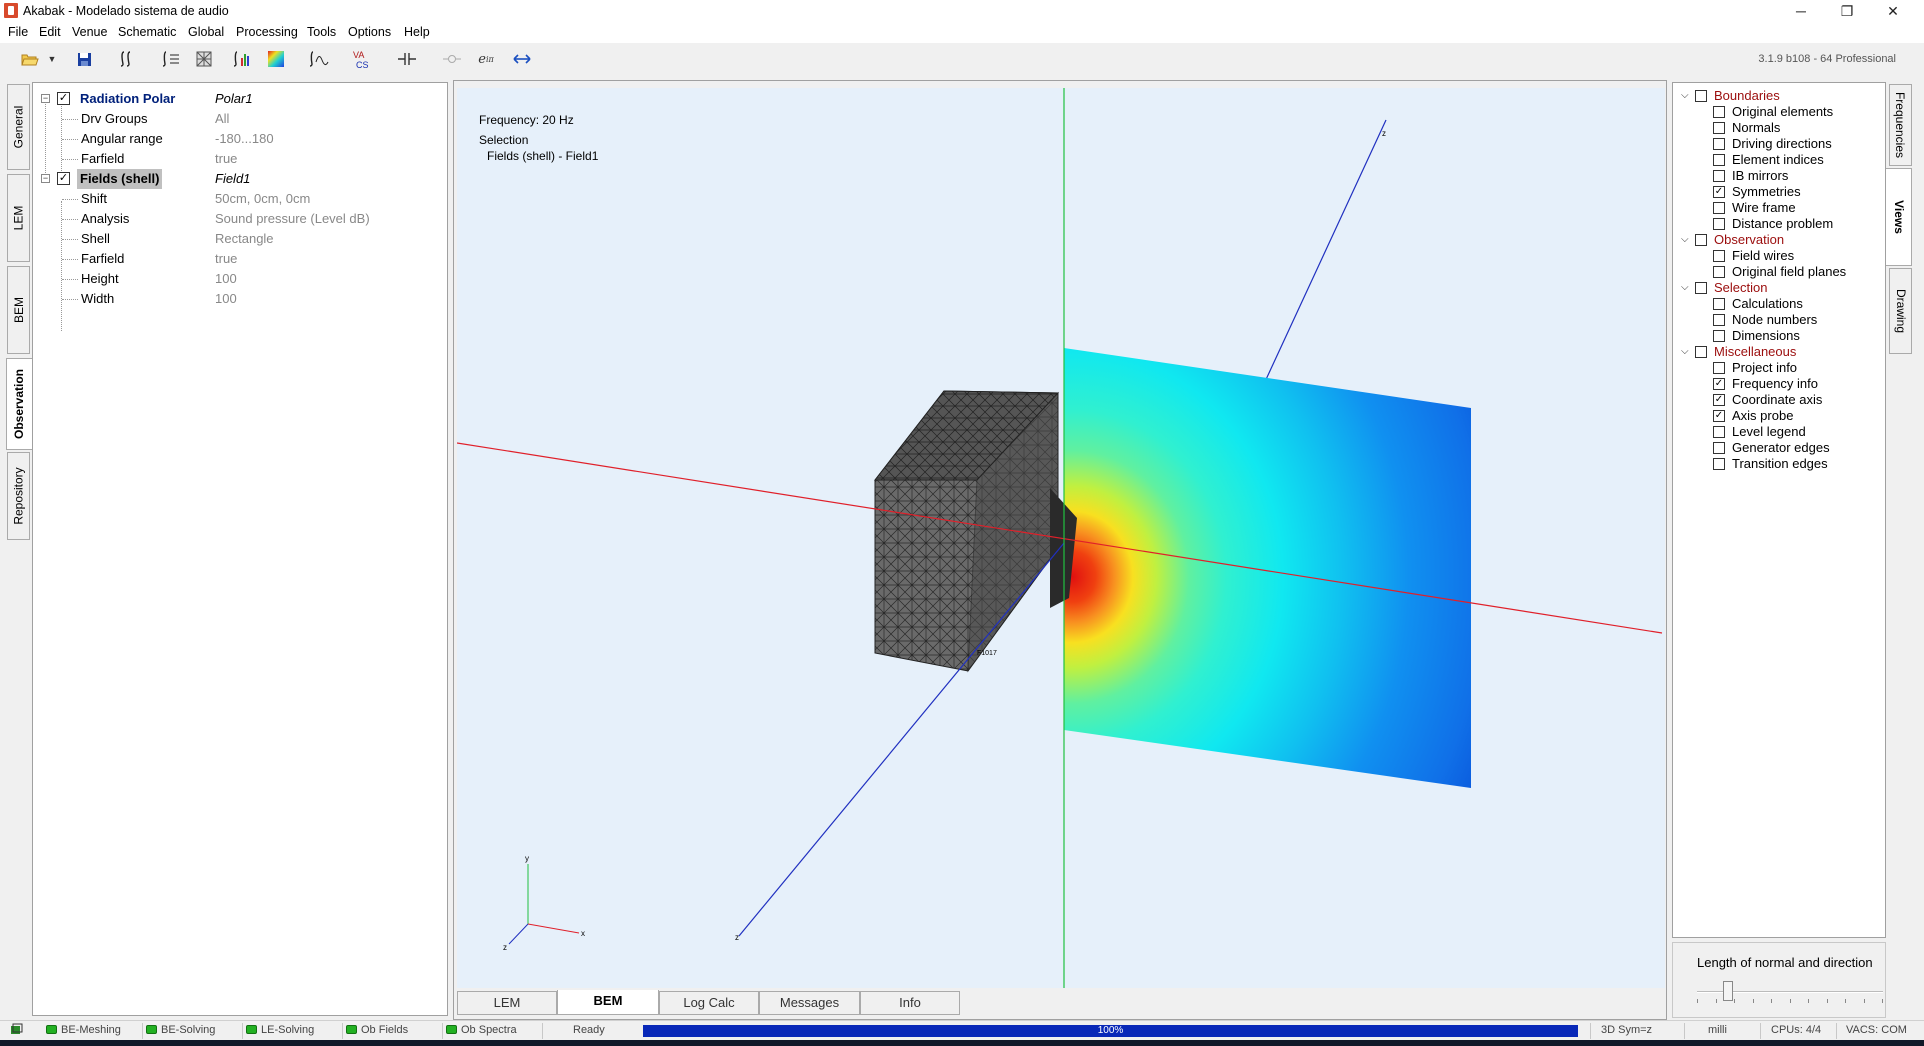 This screenshot has height=1046, width=1924. Describe the element at coordinates (89, 32) in the screenshot. I see `menu-venue: Venue` at that location.